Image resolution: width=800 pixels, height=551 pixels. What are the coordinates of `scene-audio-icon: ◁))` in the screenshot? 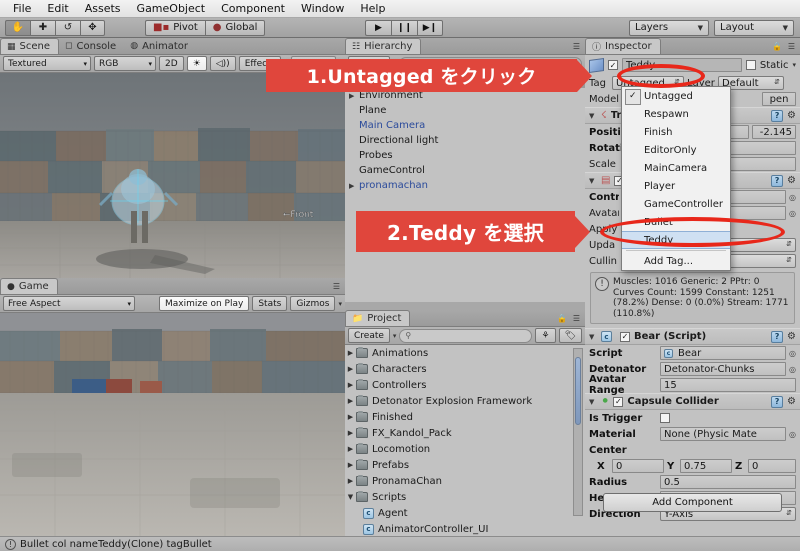 It's located at (222, 63).